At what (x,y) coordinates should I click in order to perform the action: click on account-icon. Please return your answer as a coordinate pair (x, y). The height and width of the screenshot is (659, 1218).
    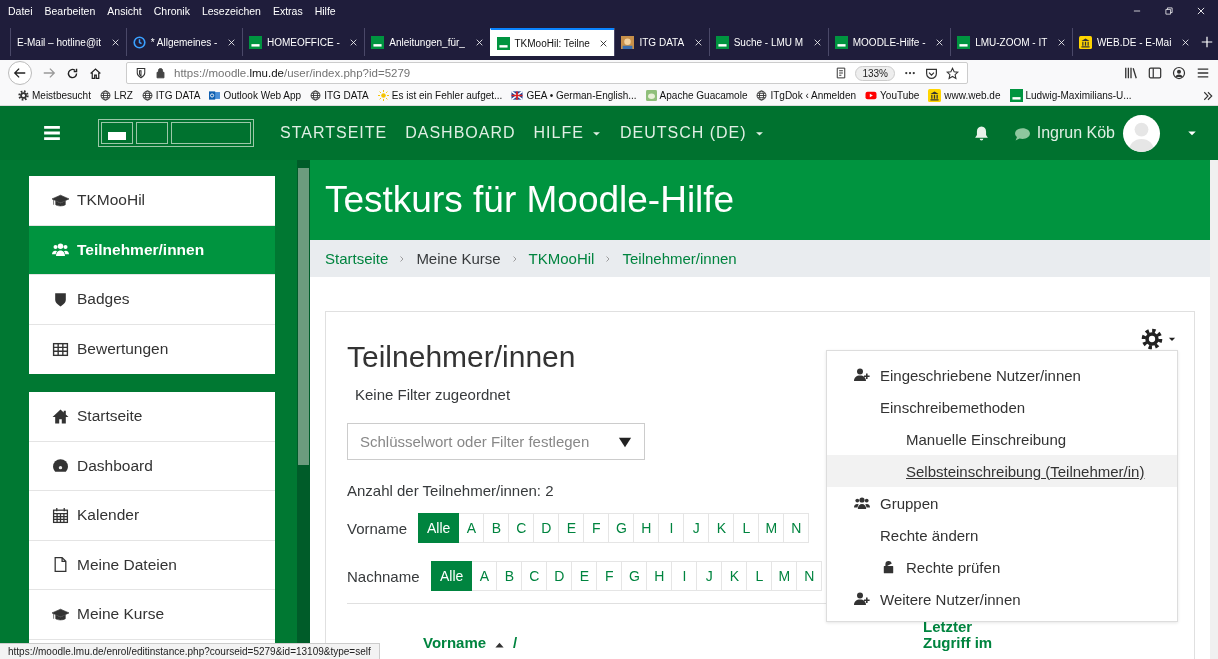
    Looking at the image, I should click on (1179, 73).